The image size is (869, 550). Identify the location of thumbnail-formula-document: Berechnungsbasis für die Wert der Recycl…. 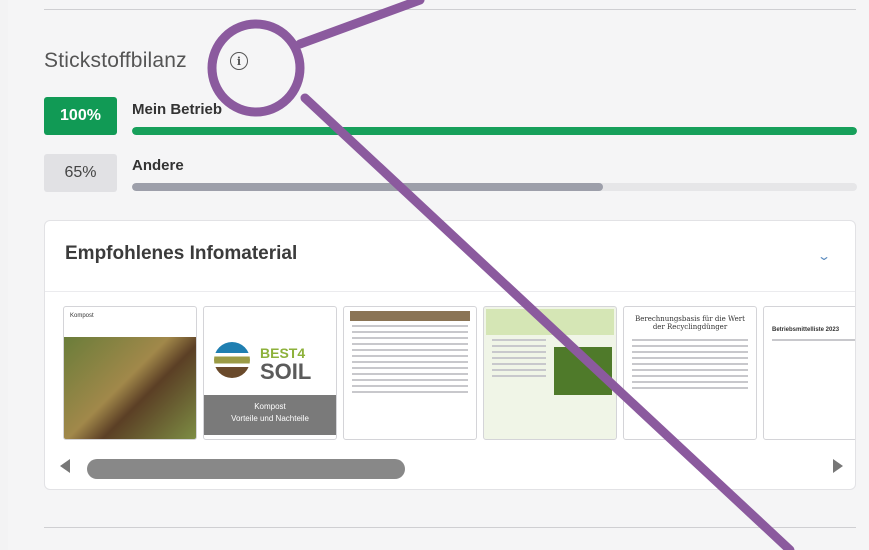
(690, 373).